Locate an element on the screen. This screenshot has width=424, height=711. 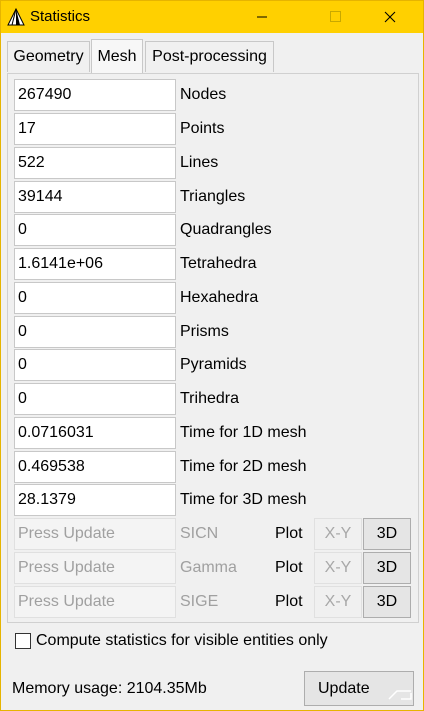
sige-plot-label: Plot is located at coordinates (289, 601).